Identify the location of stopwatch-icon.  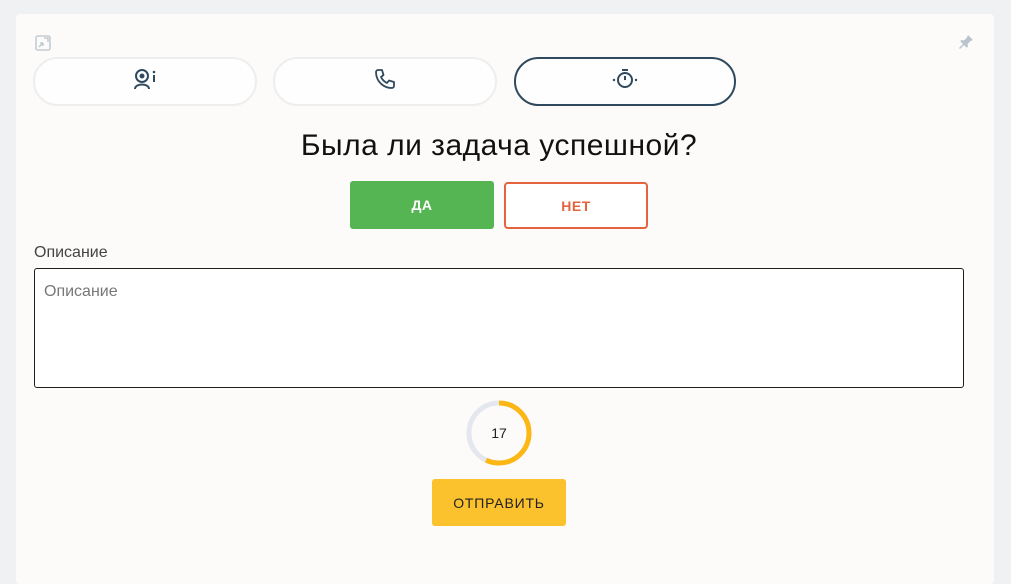
(625, 81).